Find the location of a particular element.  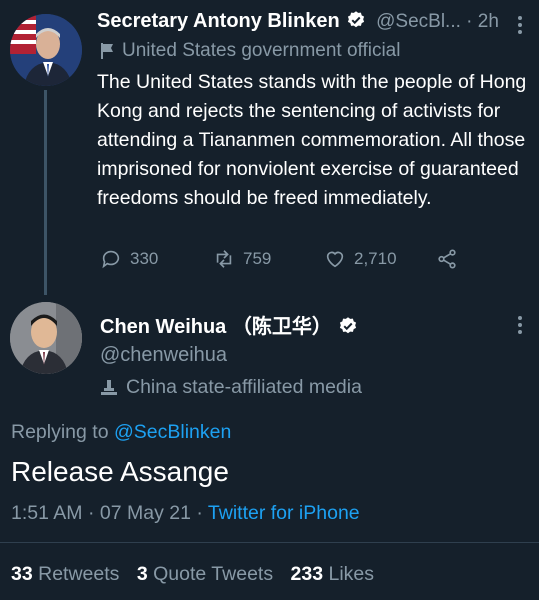

retweets-stat: 33 Retweets is located at coordinates (65, 574).